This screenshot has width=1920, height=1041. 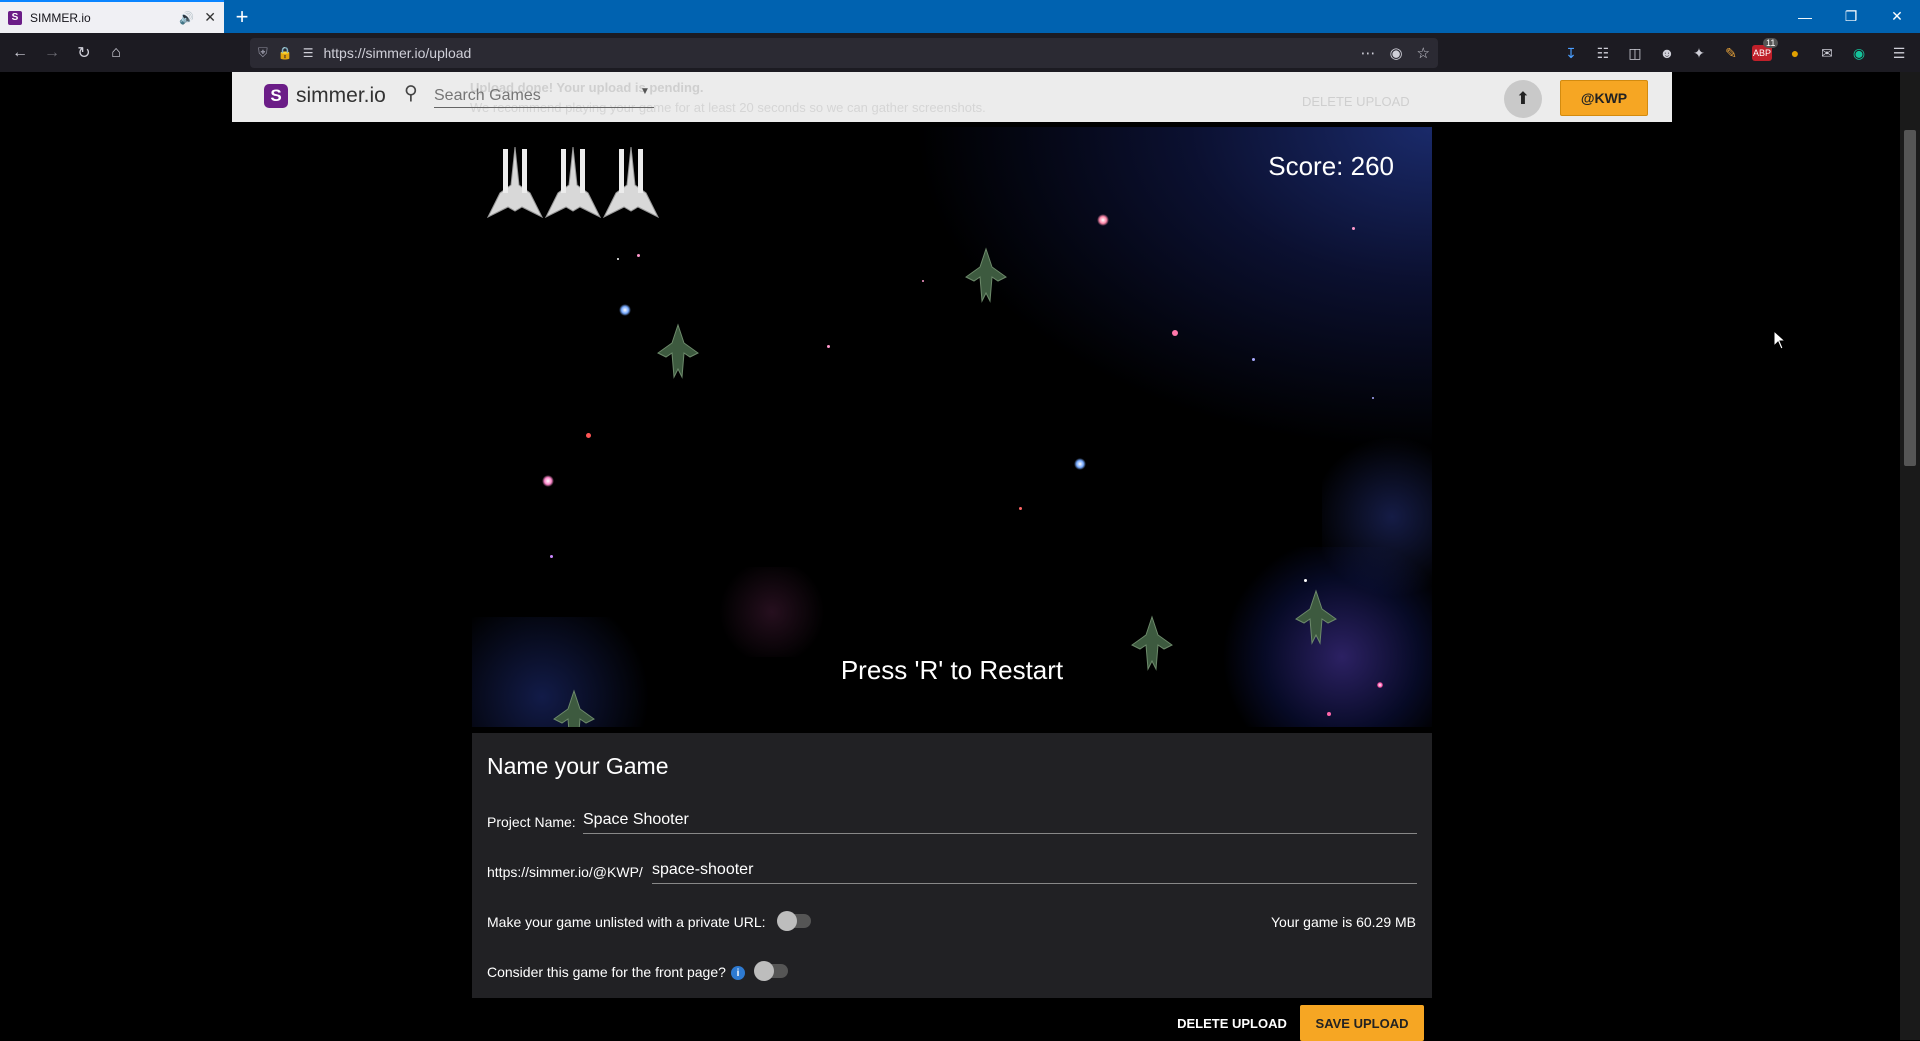 What do you see at coordinates (1899, 53) in the screenshot?
I see `menu-icon: ☰` at bounding box center [1899, 53].